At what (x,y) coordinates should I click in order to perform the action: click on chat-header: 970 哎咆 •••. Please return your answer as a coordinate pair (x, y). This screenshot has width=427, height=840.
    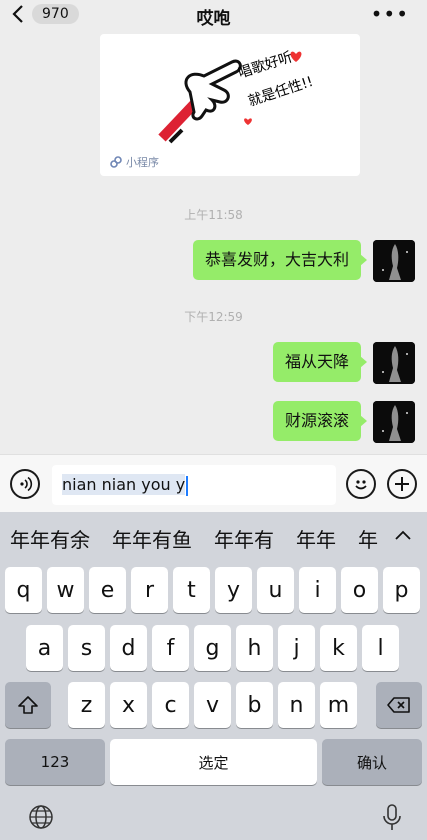
    Looking at the image, I should click on (213, 17).